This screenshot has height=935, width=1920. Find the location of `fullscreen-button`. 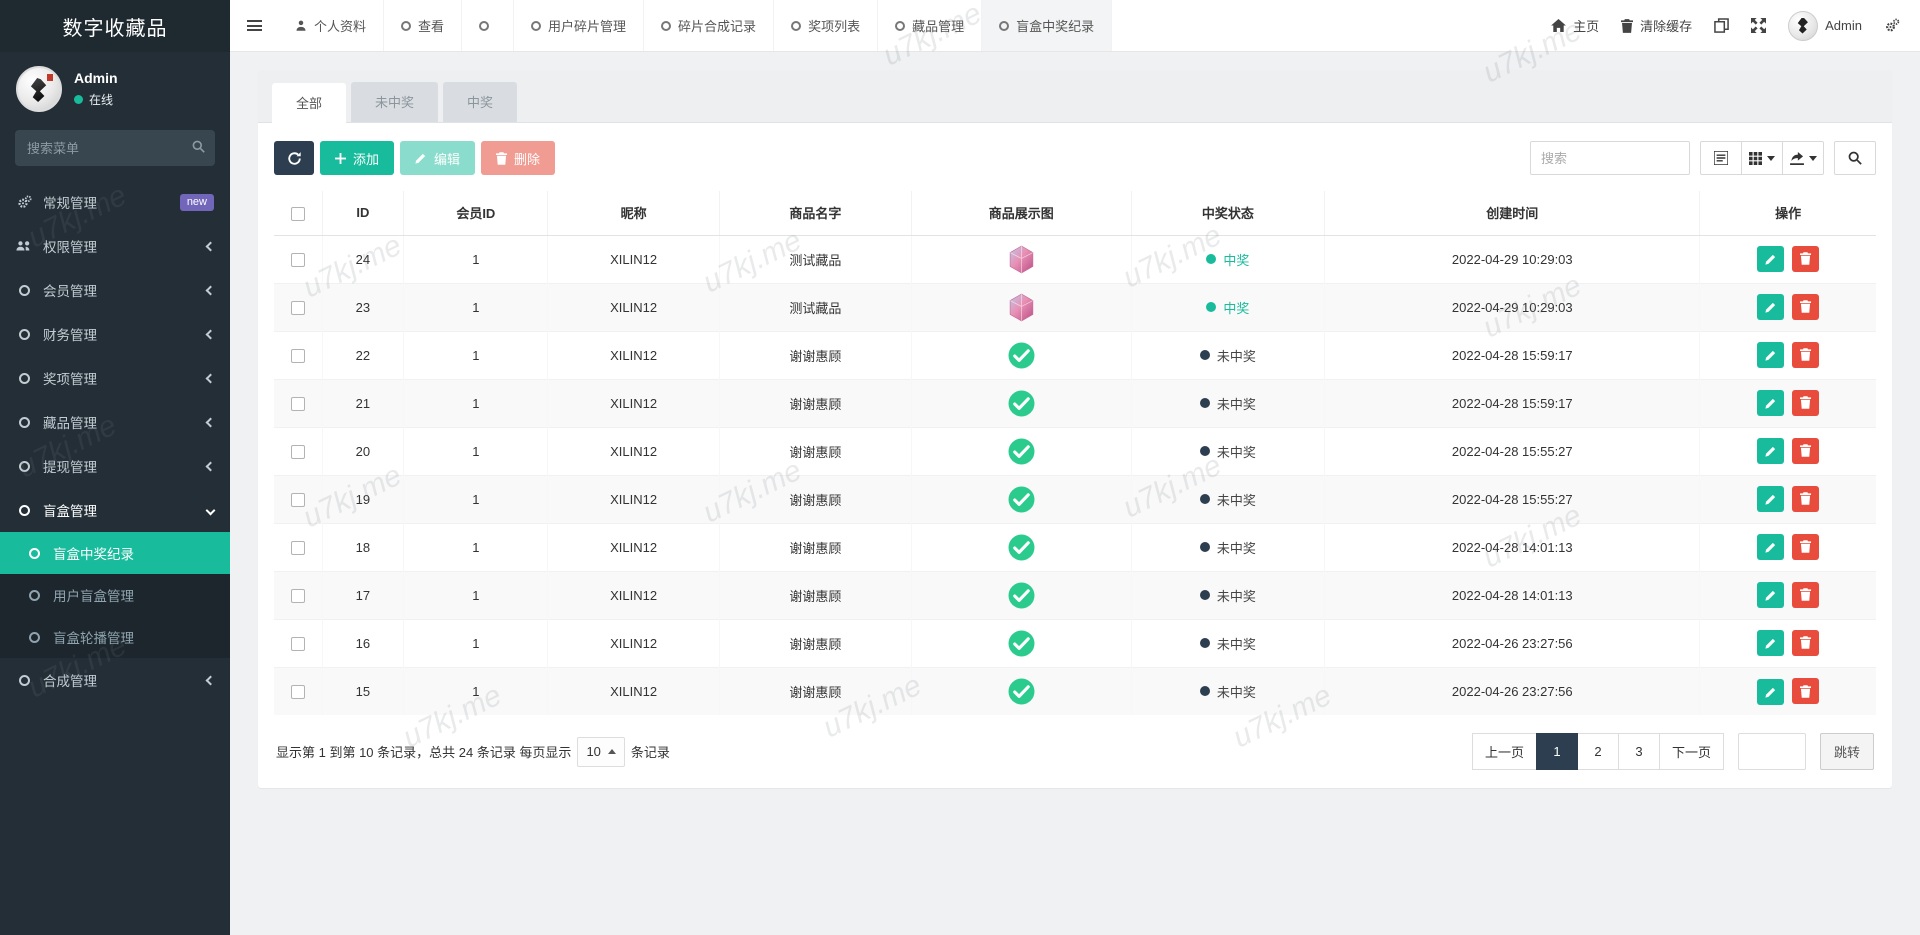

fullscreen-button is located at coordinates (1759, 25).